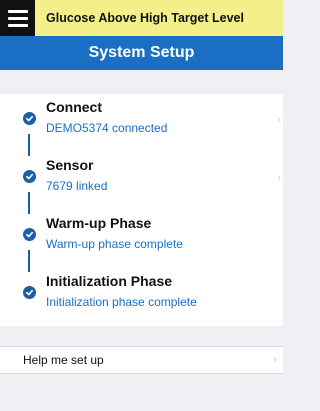  What do you see at coordinates (141, 360) in the screenshot?
I see `help-me-set-up-row: Help me set up ›` at bounding box center [141, 360].